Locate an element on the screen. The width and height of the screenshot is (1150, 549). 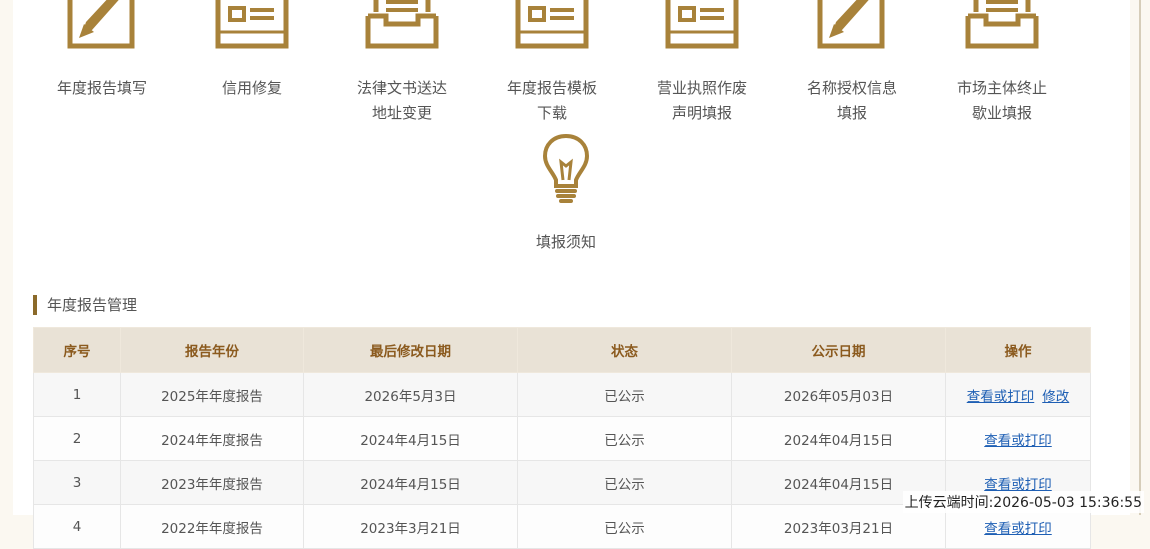
cell-no: 4 is located at coordinates (77, 526).